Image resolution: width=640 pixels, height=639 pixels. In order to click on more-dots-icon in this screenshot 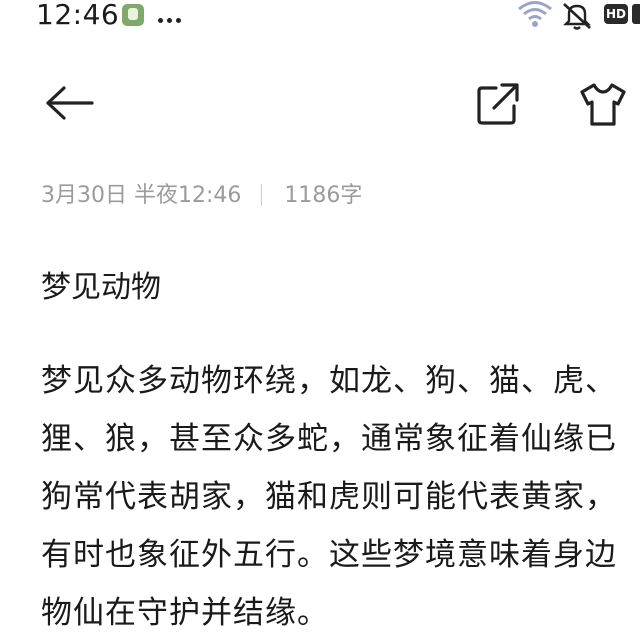, I will do `click(173, 15)`.